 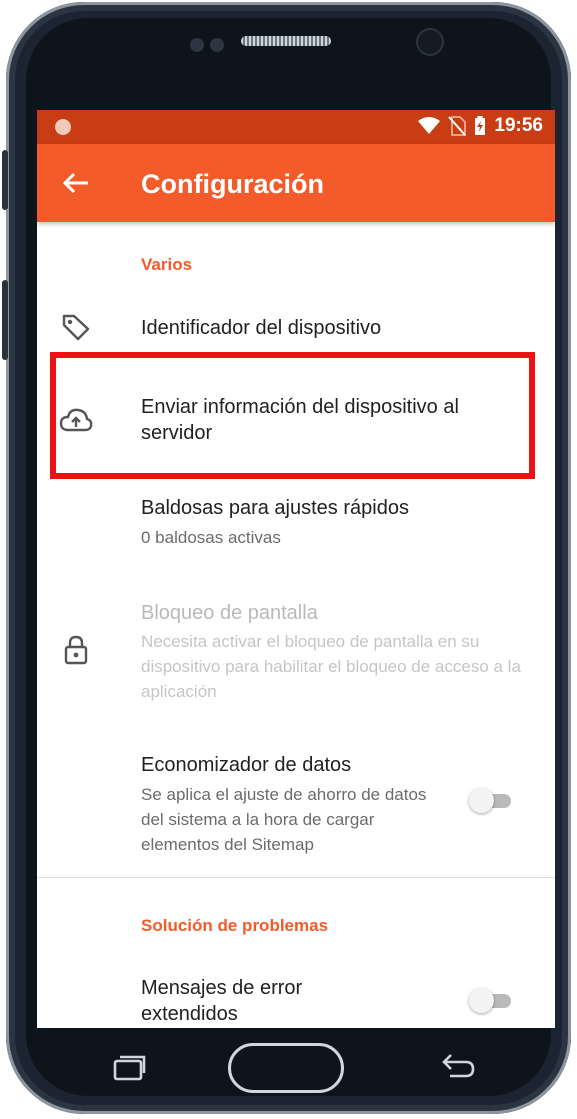 I want to click on setting-title: Bloqueo de pantalla, so click(x=229, y=613).